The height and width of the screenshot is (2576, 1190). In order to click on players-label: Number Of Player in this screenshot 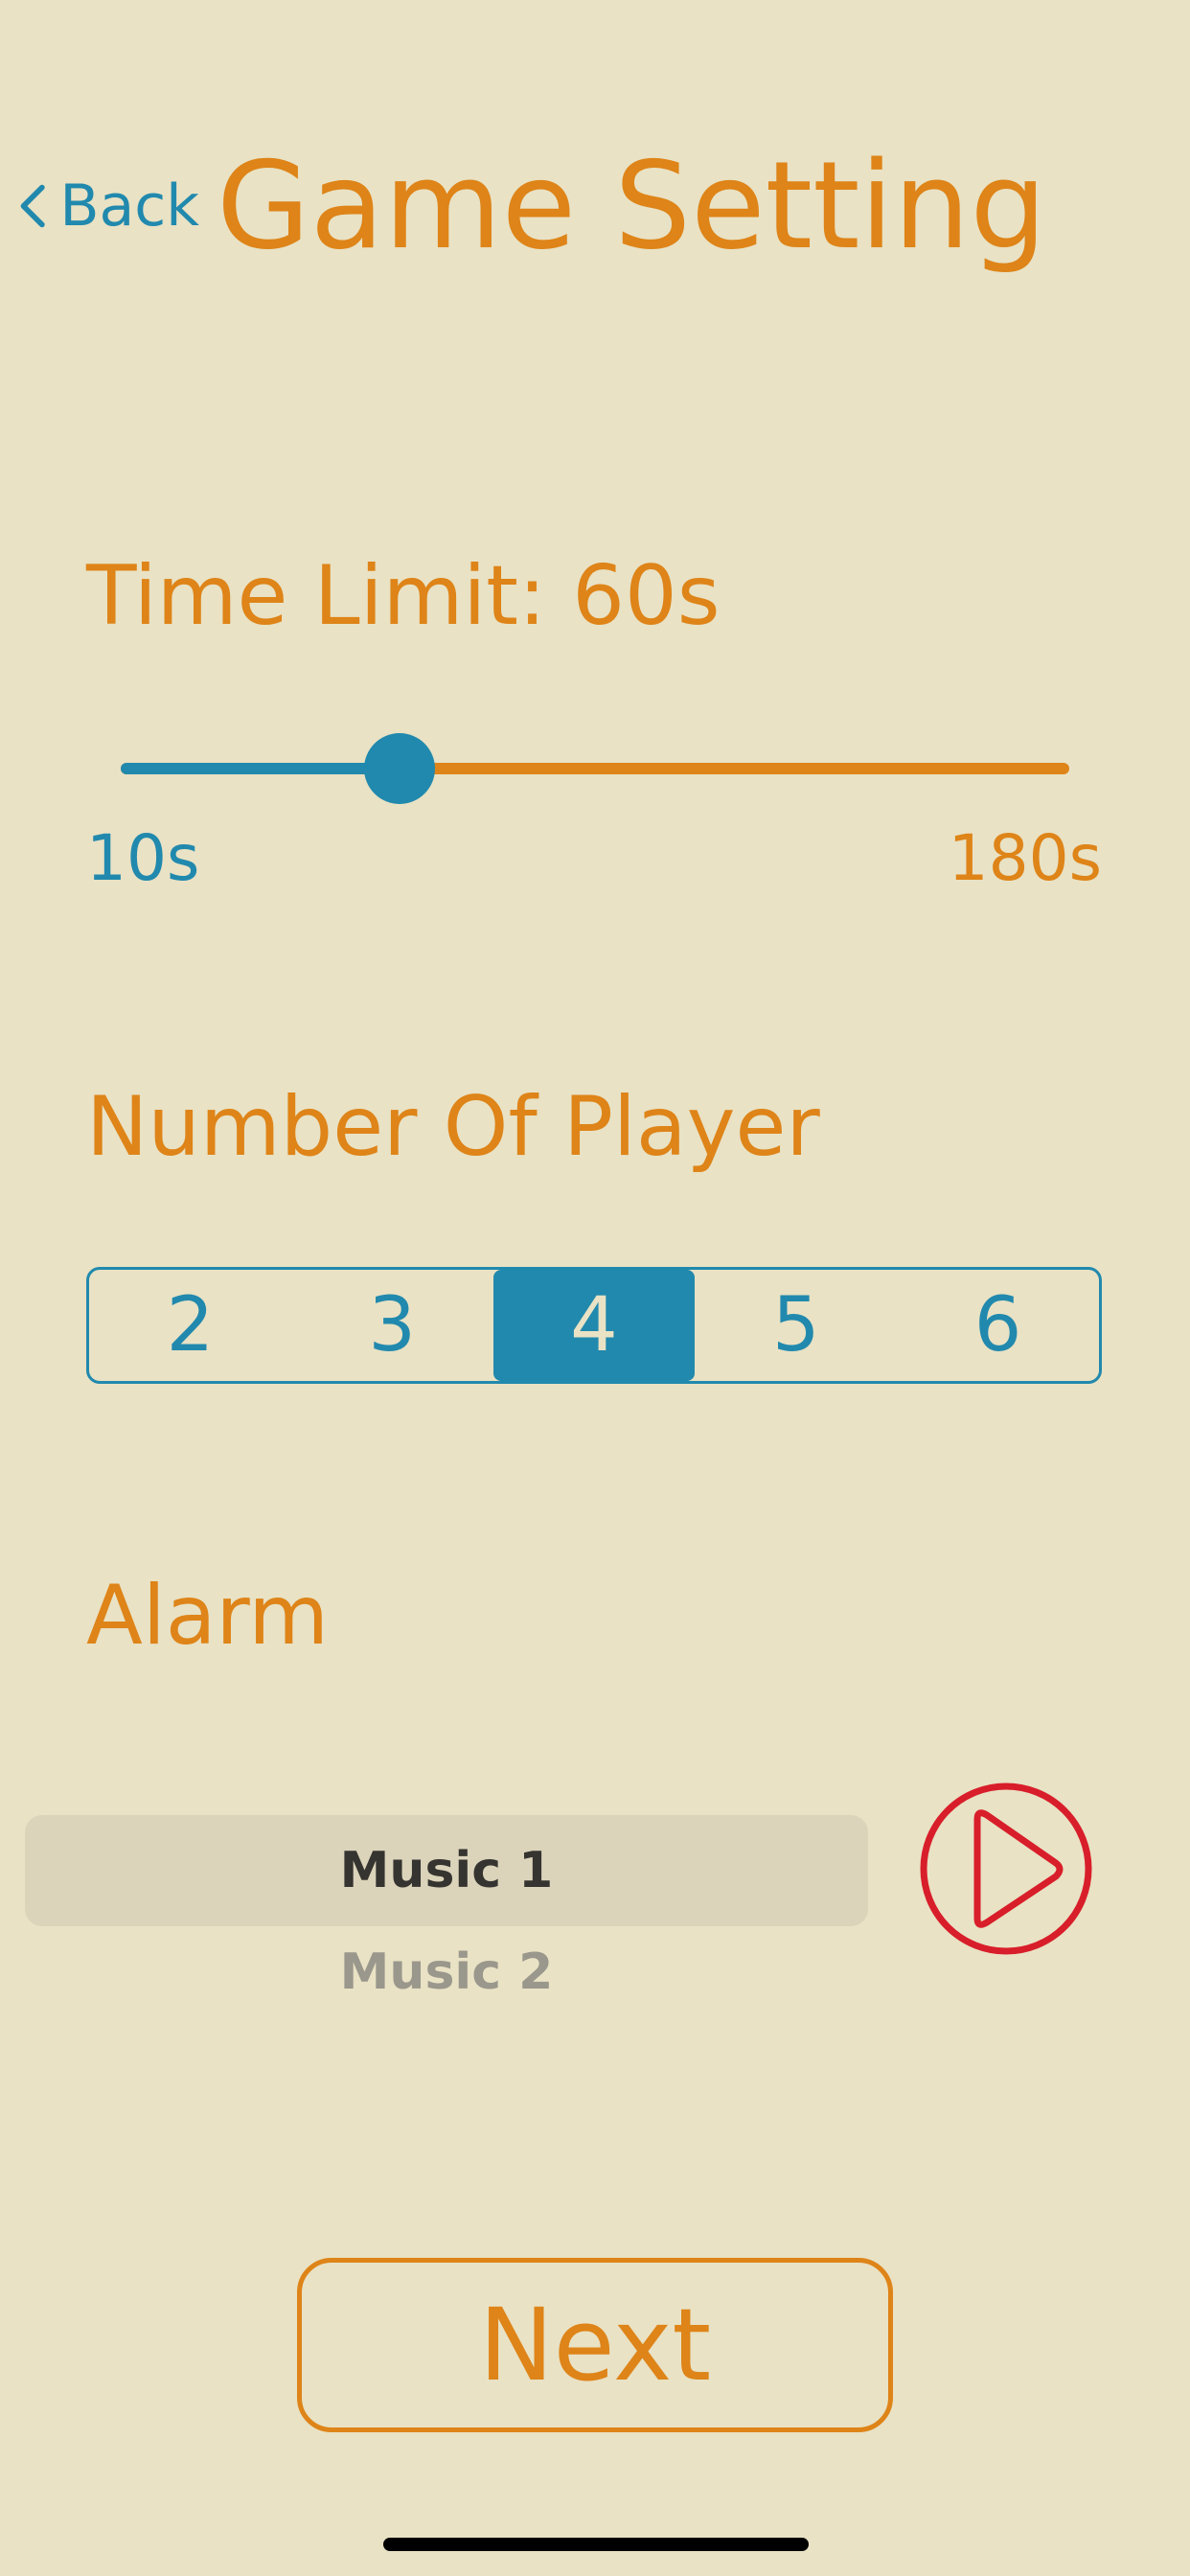, I will do `click(453, 1127)`.